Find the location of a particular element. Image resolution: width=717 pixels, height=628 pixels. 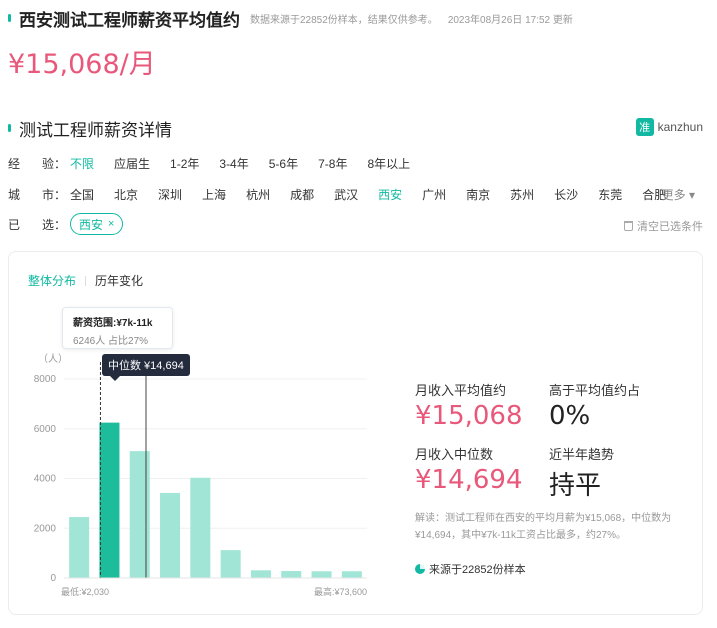

x-min-label: 最低:¥2,030 is located at coordinates (85, 591).